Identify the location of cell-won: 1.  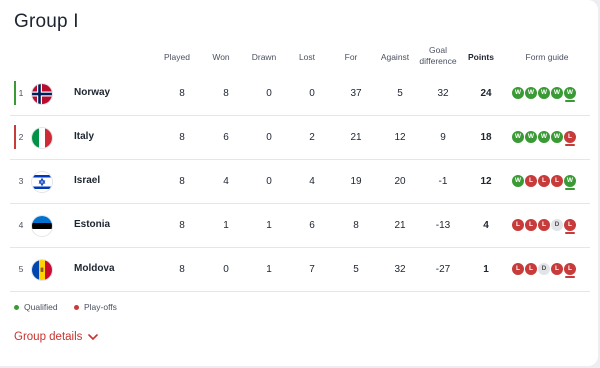
(226, 225).